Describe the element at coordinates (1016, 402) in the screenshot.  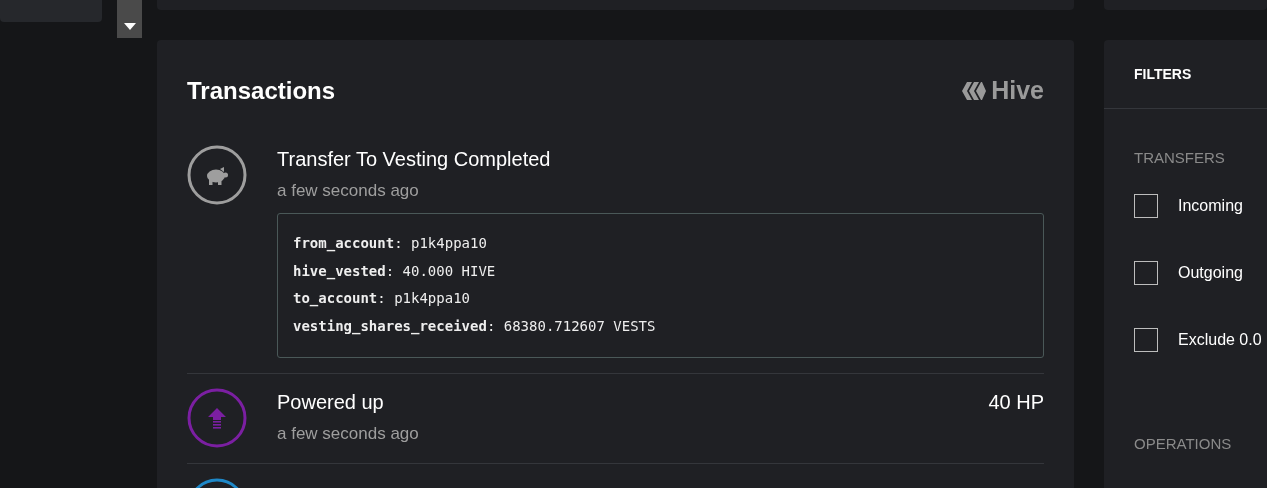
I see `transaction-amount: 40 HP` at that location.